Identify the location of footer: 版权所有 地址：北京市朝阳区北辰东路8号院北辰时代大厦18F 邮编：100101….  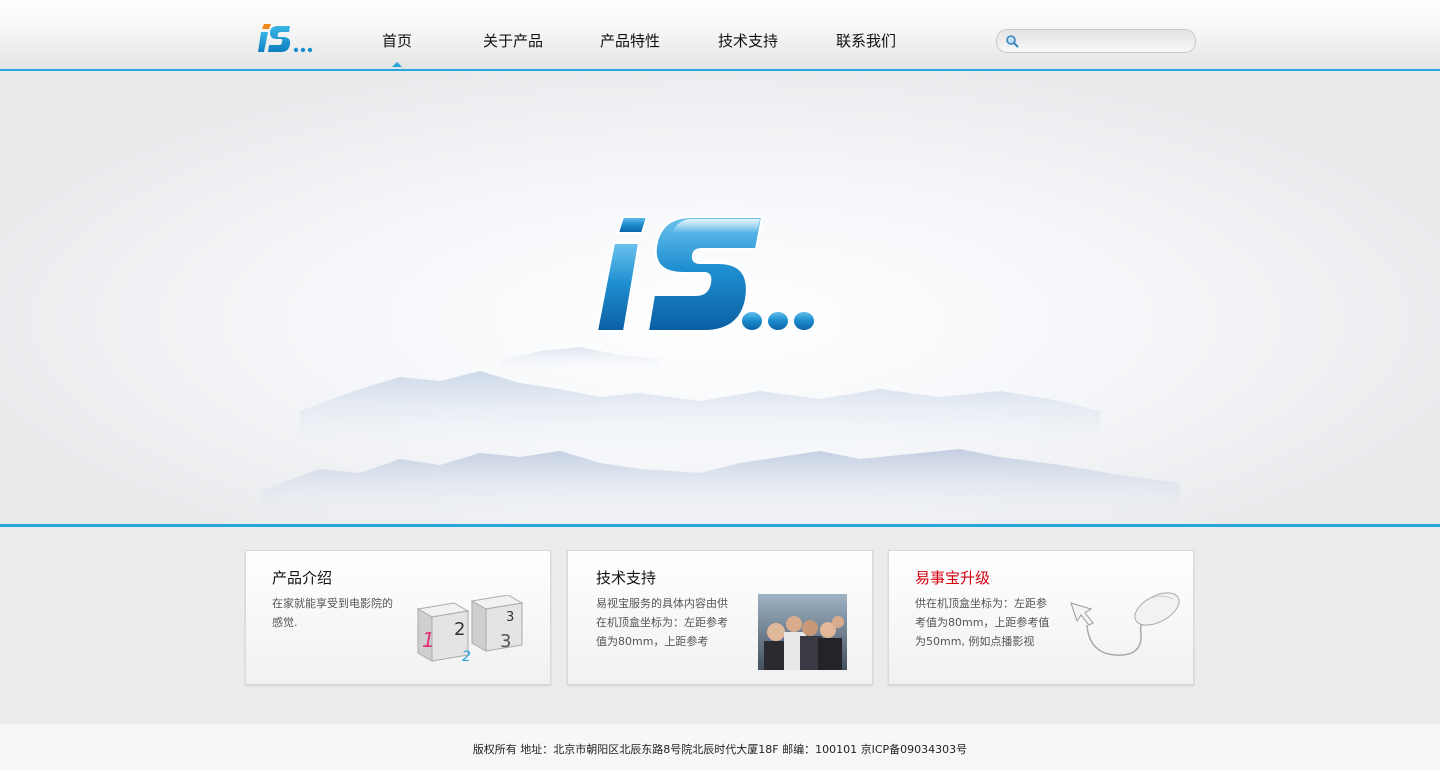
(720, 747).